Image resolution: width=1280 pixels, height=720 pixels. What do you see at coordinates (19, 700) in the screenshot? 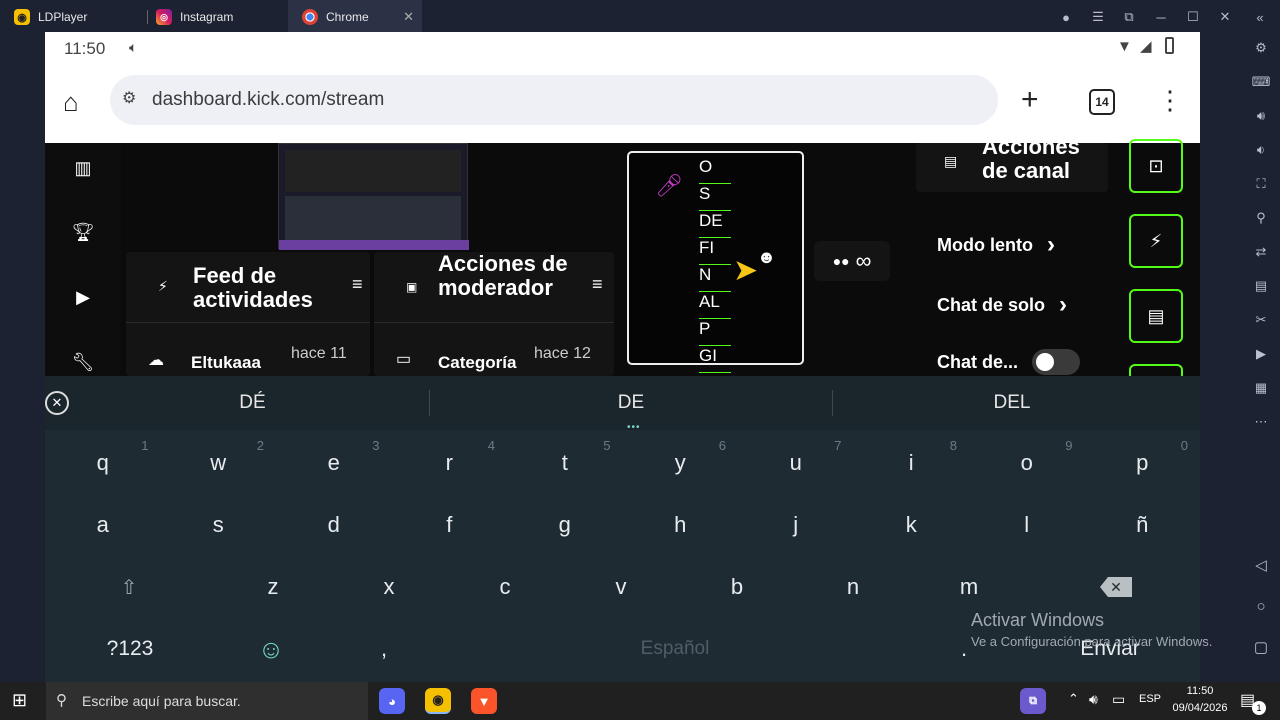
I see `start-button: ⊞` at bounding box center [19, 700].